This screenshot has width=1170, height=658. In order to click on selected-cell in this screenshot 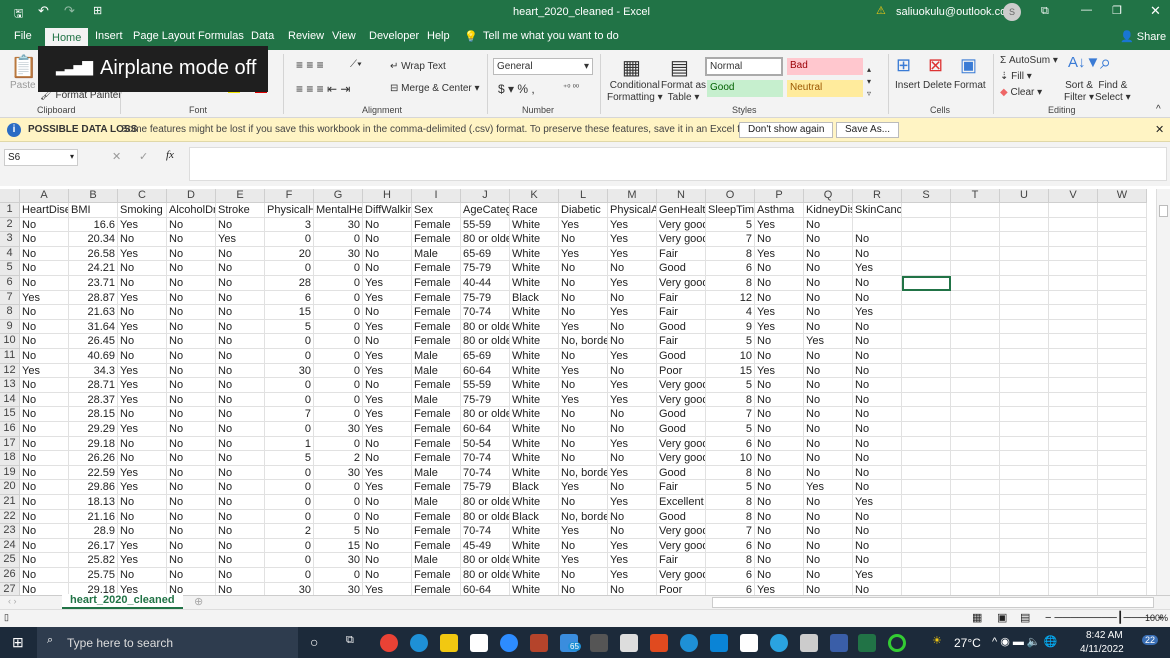, I will do `click(926, 283)`.